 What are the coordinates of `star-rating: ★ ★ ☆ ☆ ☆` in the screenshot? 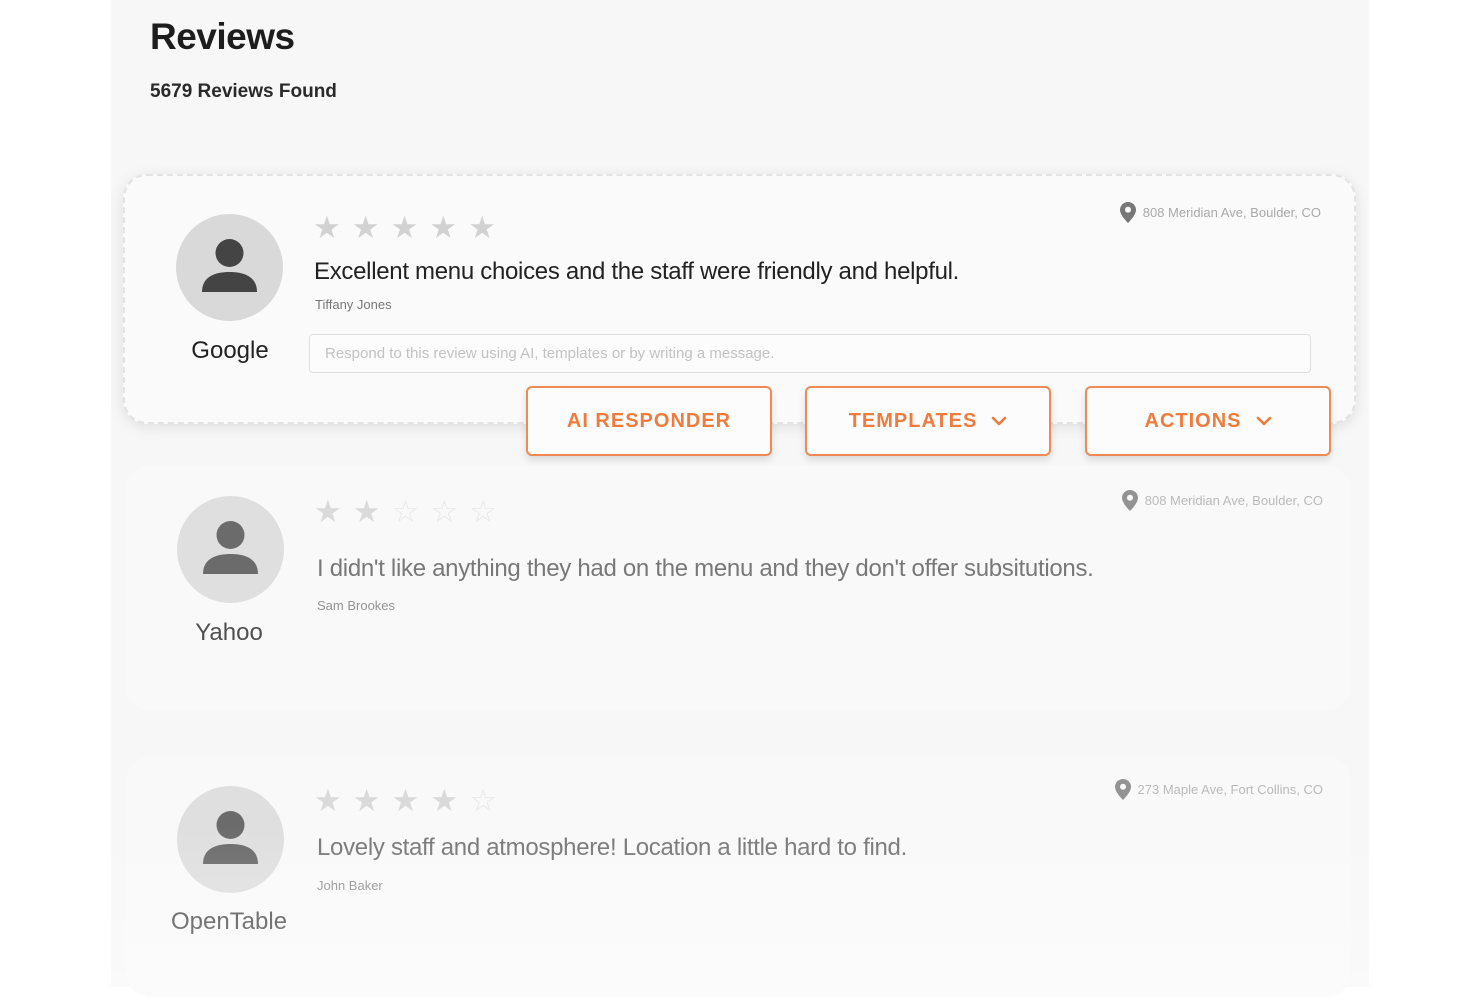 It's located at (405, 511).